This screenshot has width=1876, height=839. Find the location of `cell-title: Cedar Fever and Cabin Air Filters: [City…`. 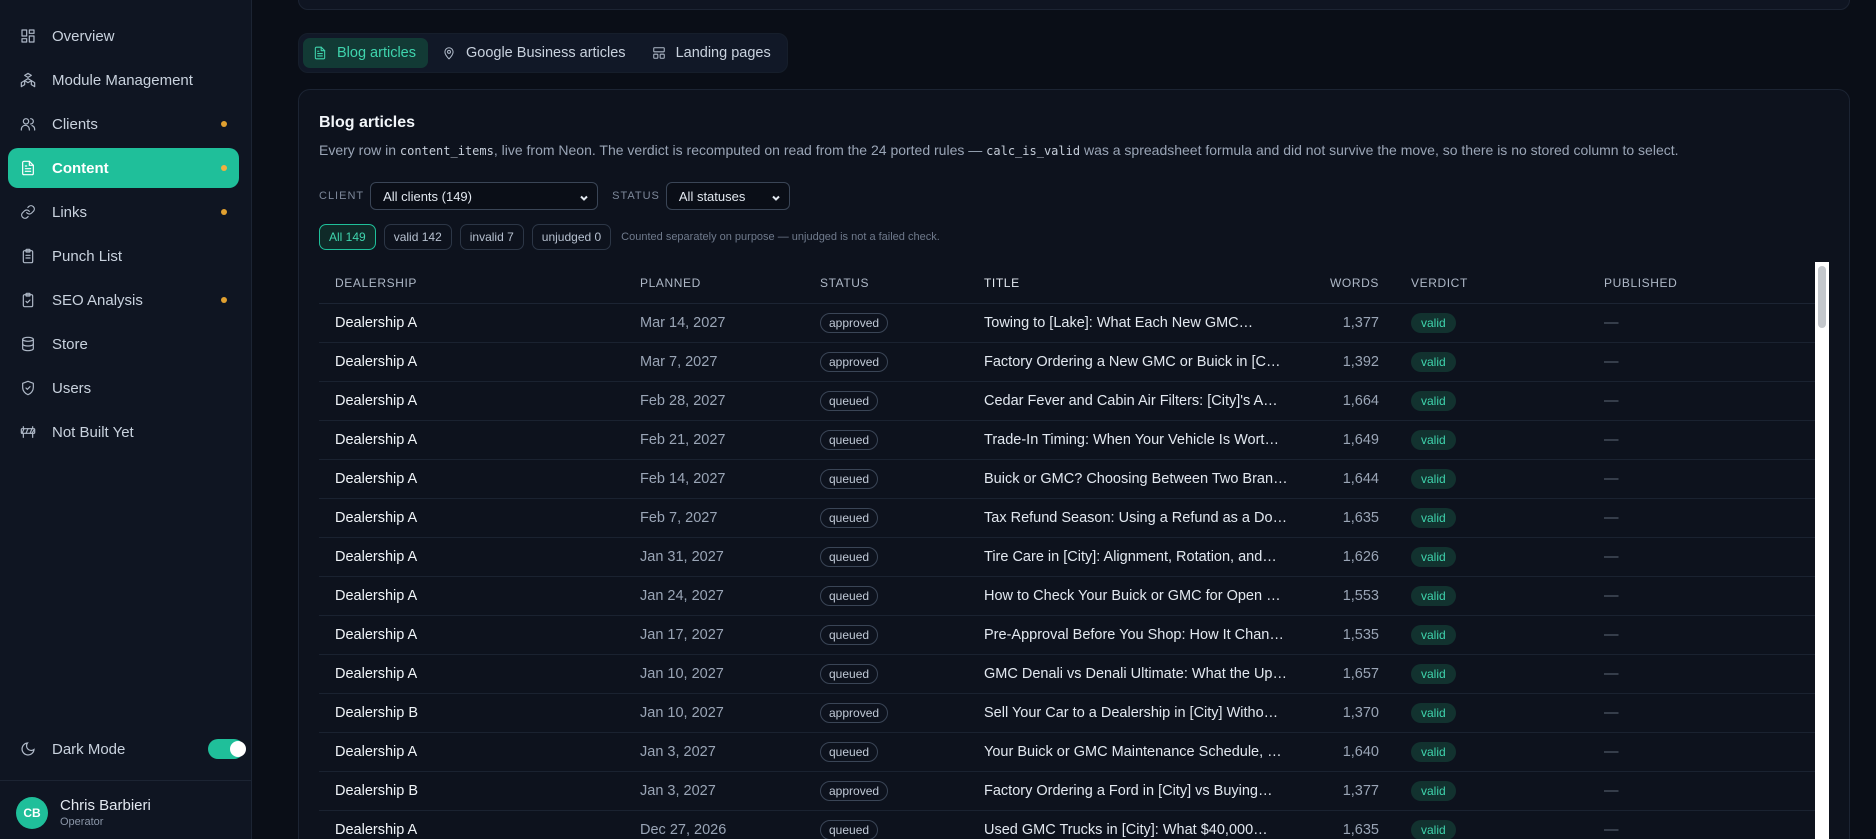

cell-title: Cedar Fever and Cabin Air Filters: [City… is located at coordinates (1145, 401).